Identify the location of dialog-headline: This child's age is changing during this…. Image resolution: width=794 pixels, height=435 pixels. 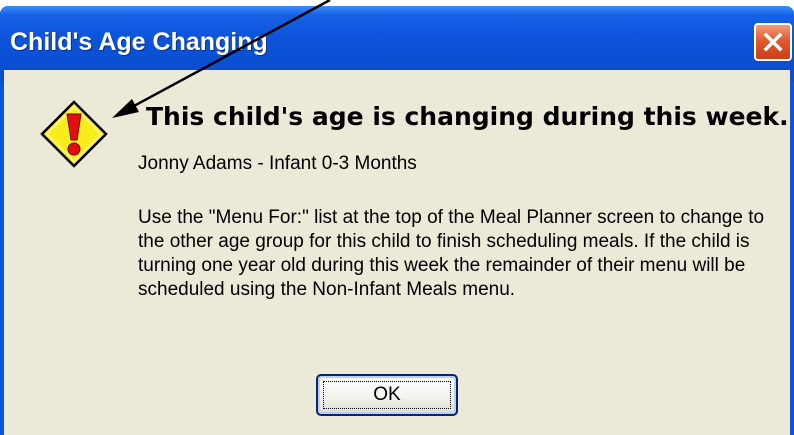
(467, 116).